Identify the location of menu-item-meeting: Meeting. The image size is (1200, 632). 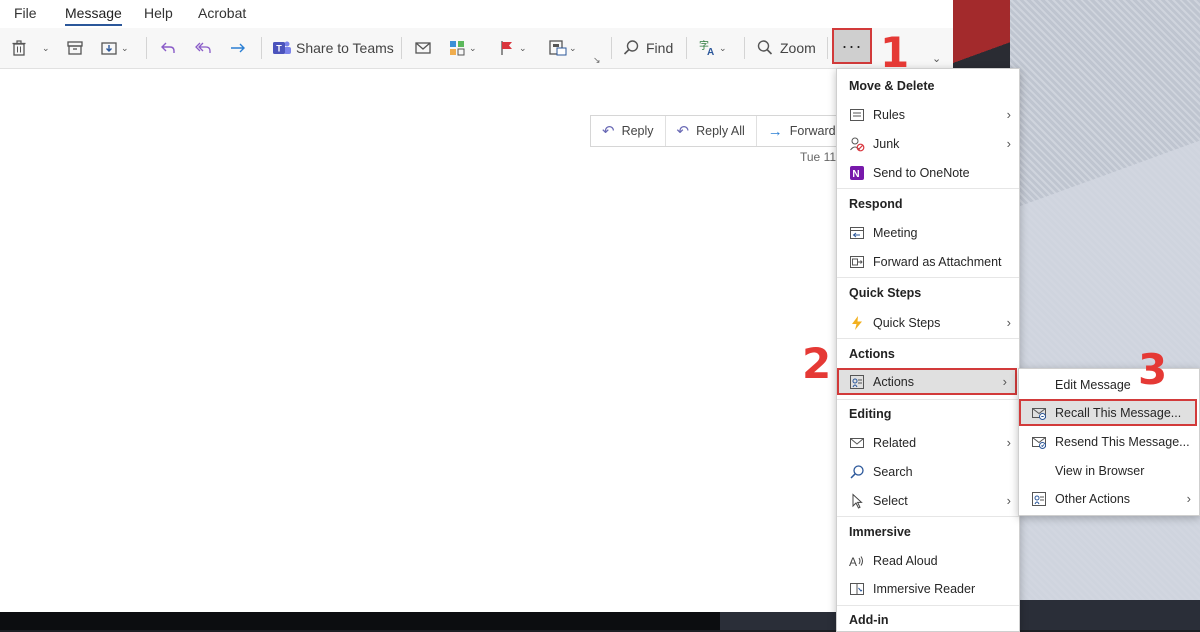
(928, 232).